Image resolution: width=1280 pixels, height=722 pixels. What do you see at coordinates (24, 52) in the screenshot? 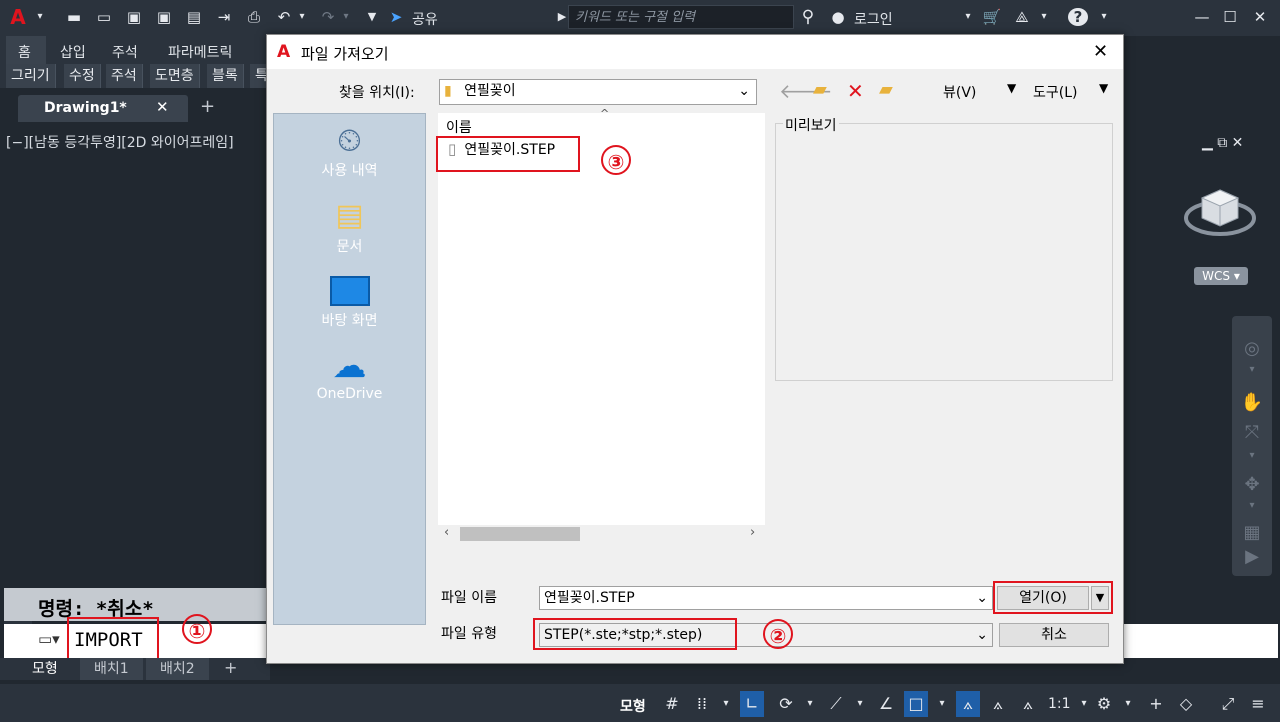
I see `tab-home: 홈` at bounding box center [24, 52].